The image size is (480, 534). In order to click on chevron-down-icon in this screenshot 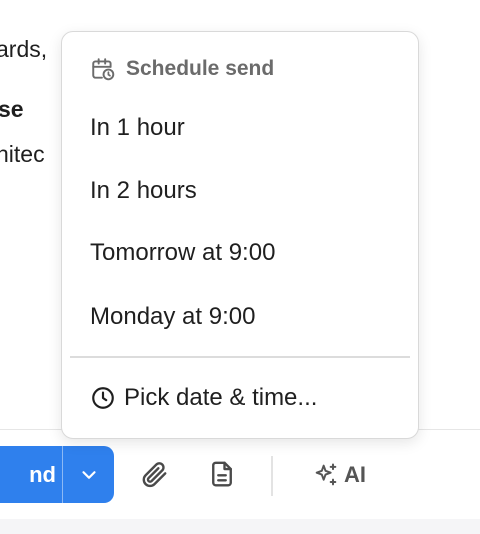, I will do `click(88, 474)`.